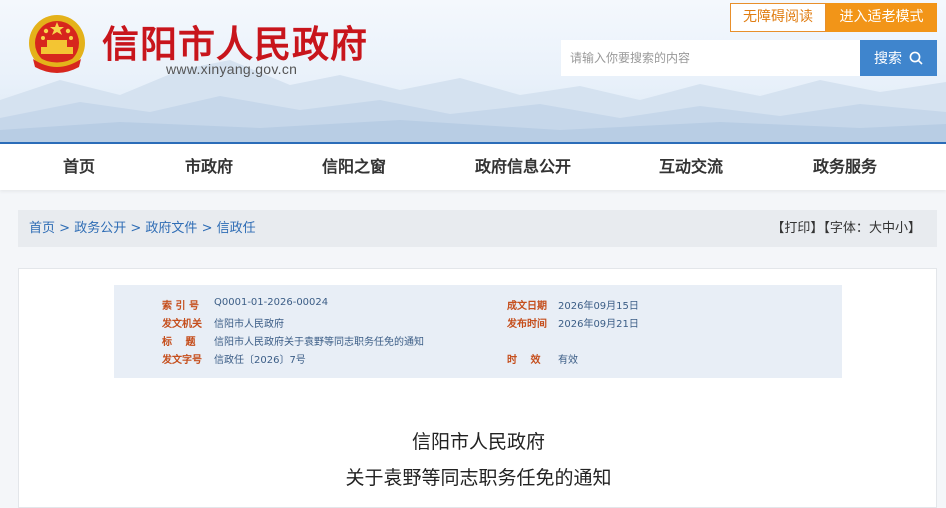 This screenshot has width=946, height=508. Describe the element at coordinates (271, 302) in the screenshot. I see `meta-index-value: Q0001-01-2026-00024` at that location.